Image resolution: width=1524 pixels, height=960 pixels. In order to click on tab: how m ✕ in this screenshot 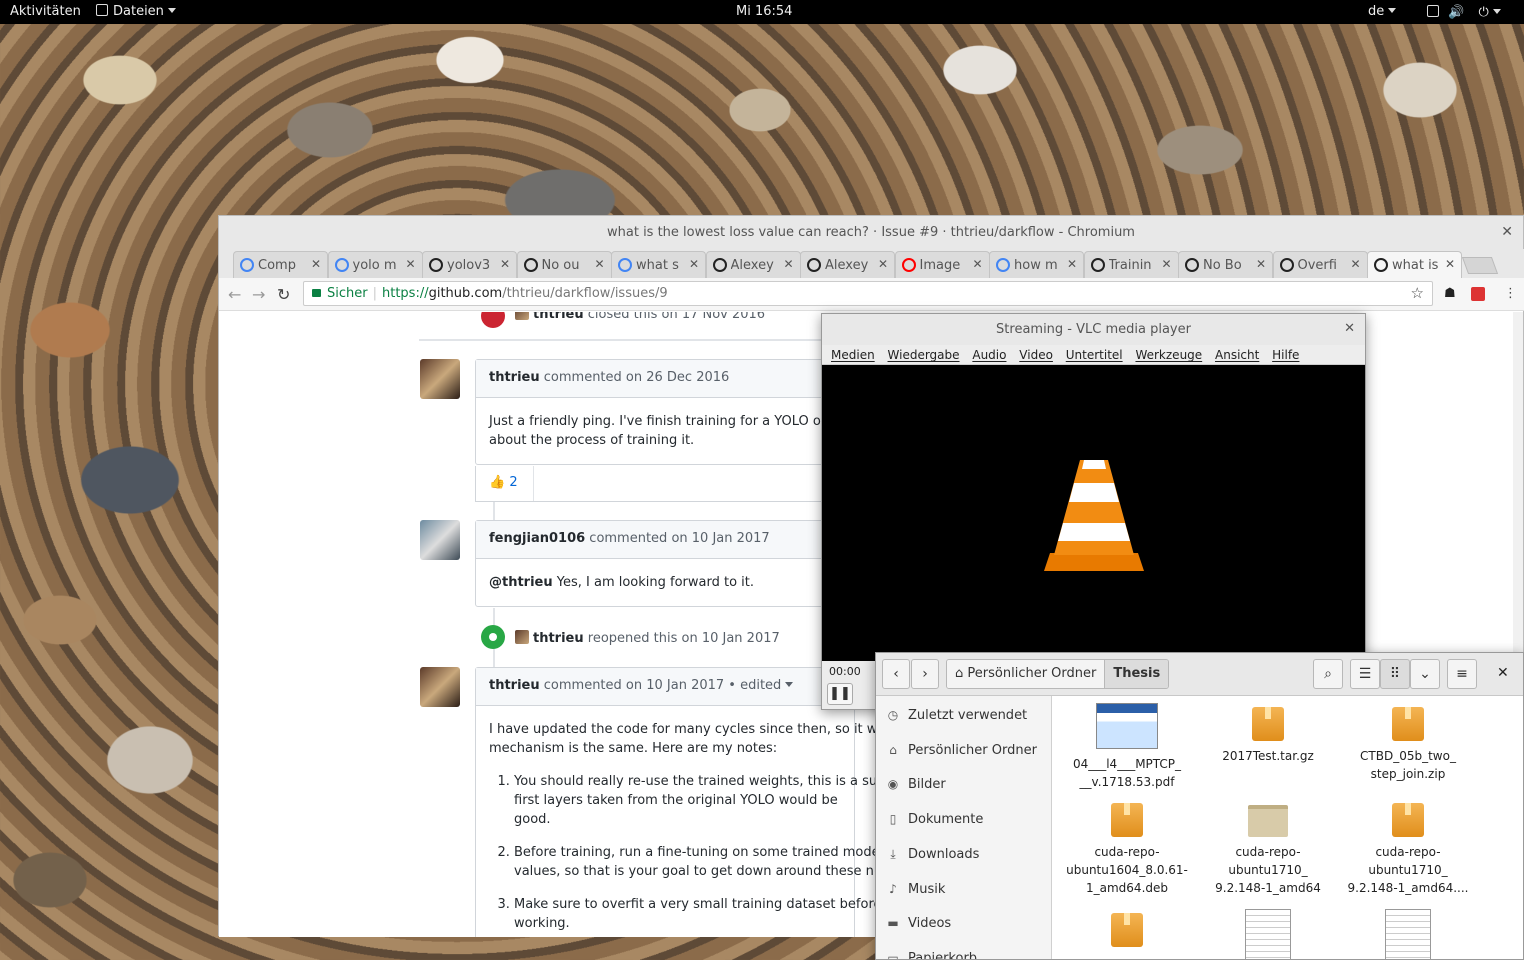, I will do `click(1036, 264)`.